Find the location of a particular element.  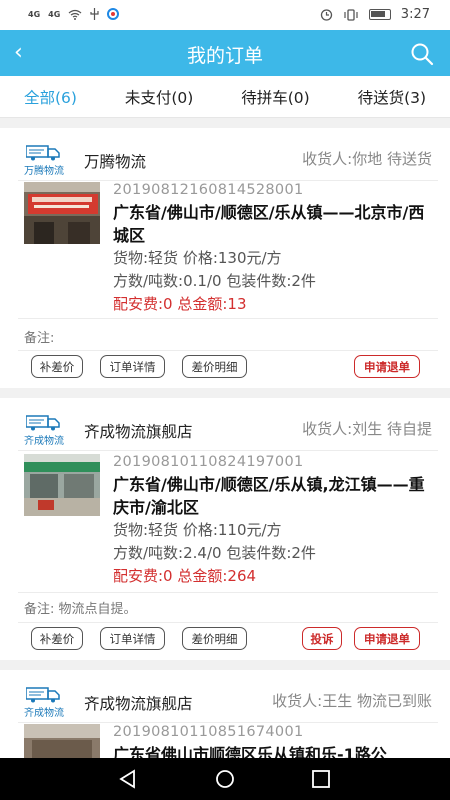

nav-recents-icon is located at coordinates (321, 779).